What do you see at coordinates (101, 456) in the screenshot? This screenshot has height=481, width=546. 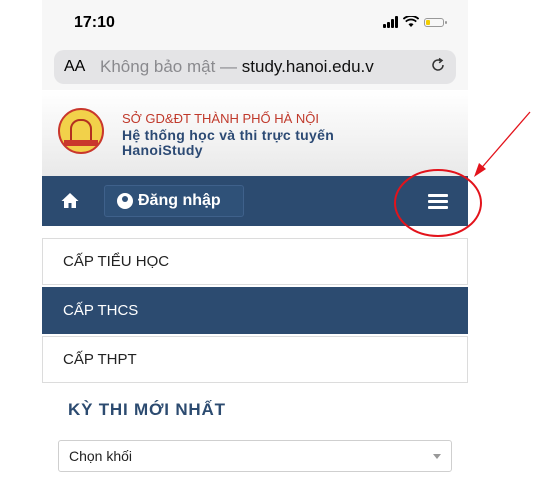 I see `grade-select-value: Chọn khối` at bounding box center [101, 456].